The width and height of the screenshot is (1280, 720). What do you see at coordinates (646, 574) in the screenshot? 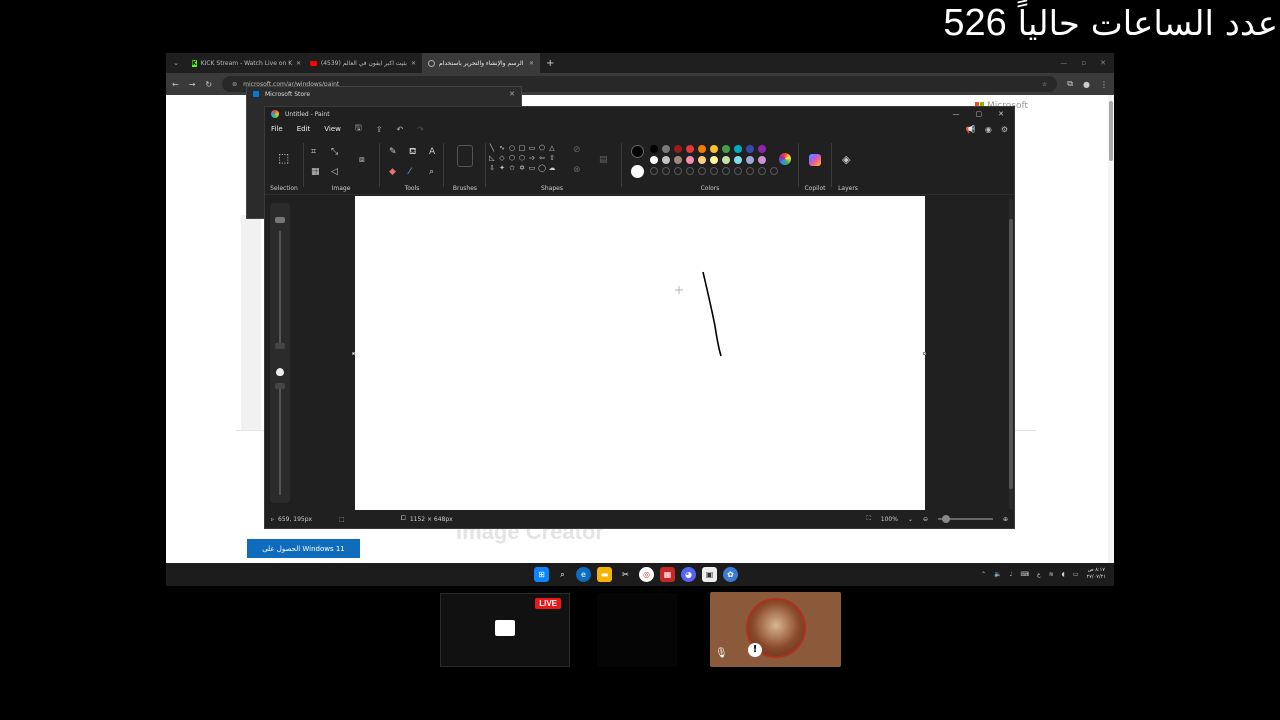
I see `chrome-icon: ◎` at bounding box center [646, 574].